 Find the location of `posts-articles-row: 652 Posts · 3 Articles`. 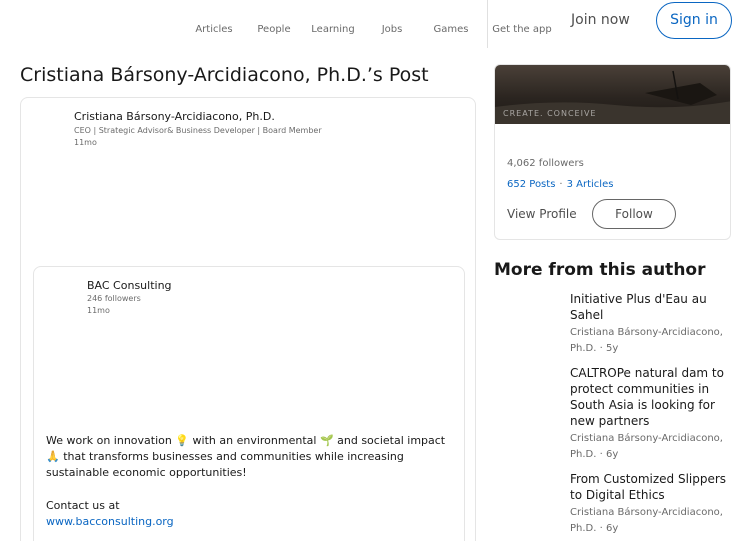

posts-articles-row: 652 Posts · 3 Articles is located at coordinates (560, 184).